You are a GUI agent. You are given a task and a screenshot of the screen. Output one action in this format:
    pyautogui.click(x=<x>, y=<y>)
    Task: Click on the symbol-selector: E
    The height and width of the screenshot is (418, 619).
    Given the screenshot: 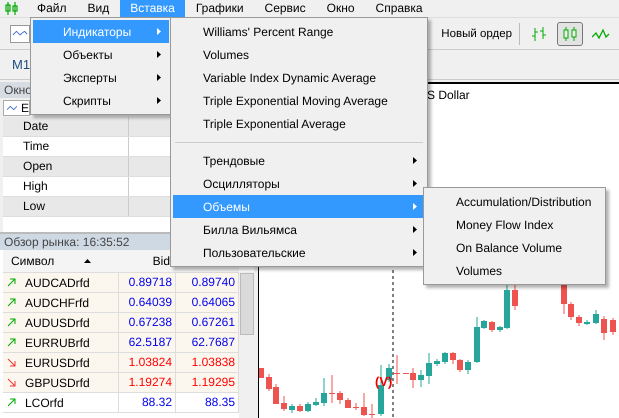 What is the action you would take?
    pyautogui.click(x=16, y=108)
    